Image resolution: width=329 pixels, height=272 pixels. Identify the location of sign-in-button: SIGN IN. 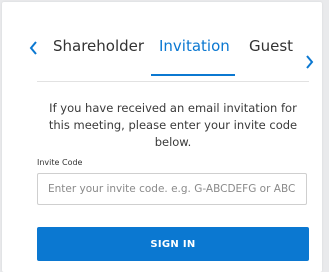
(173, 244).